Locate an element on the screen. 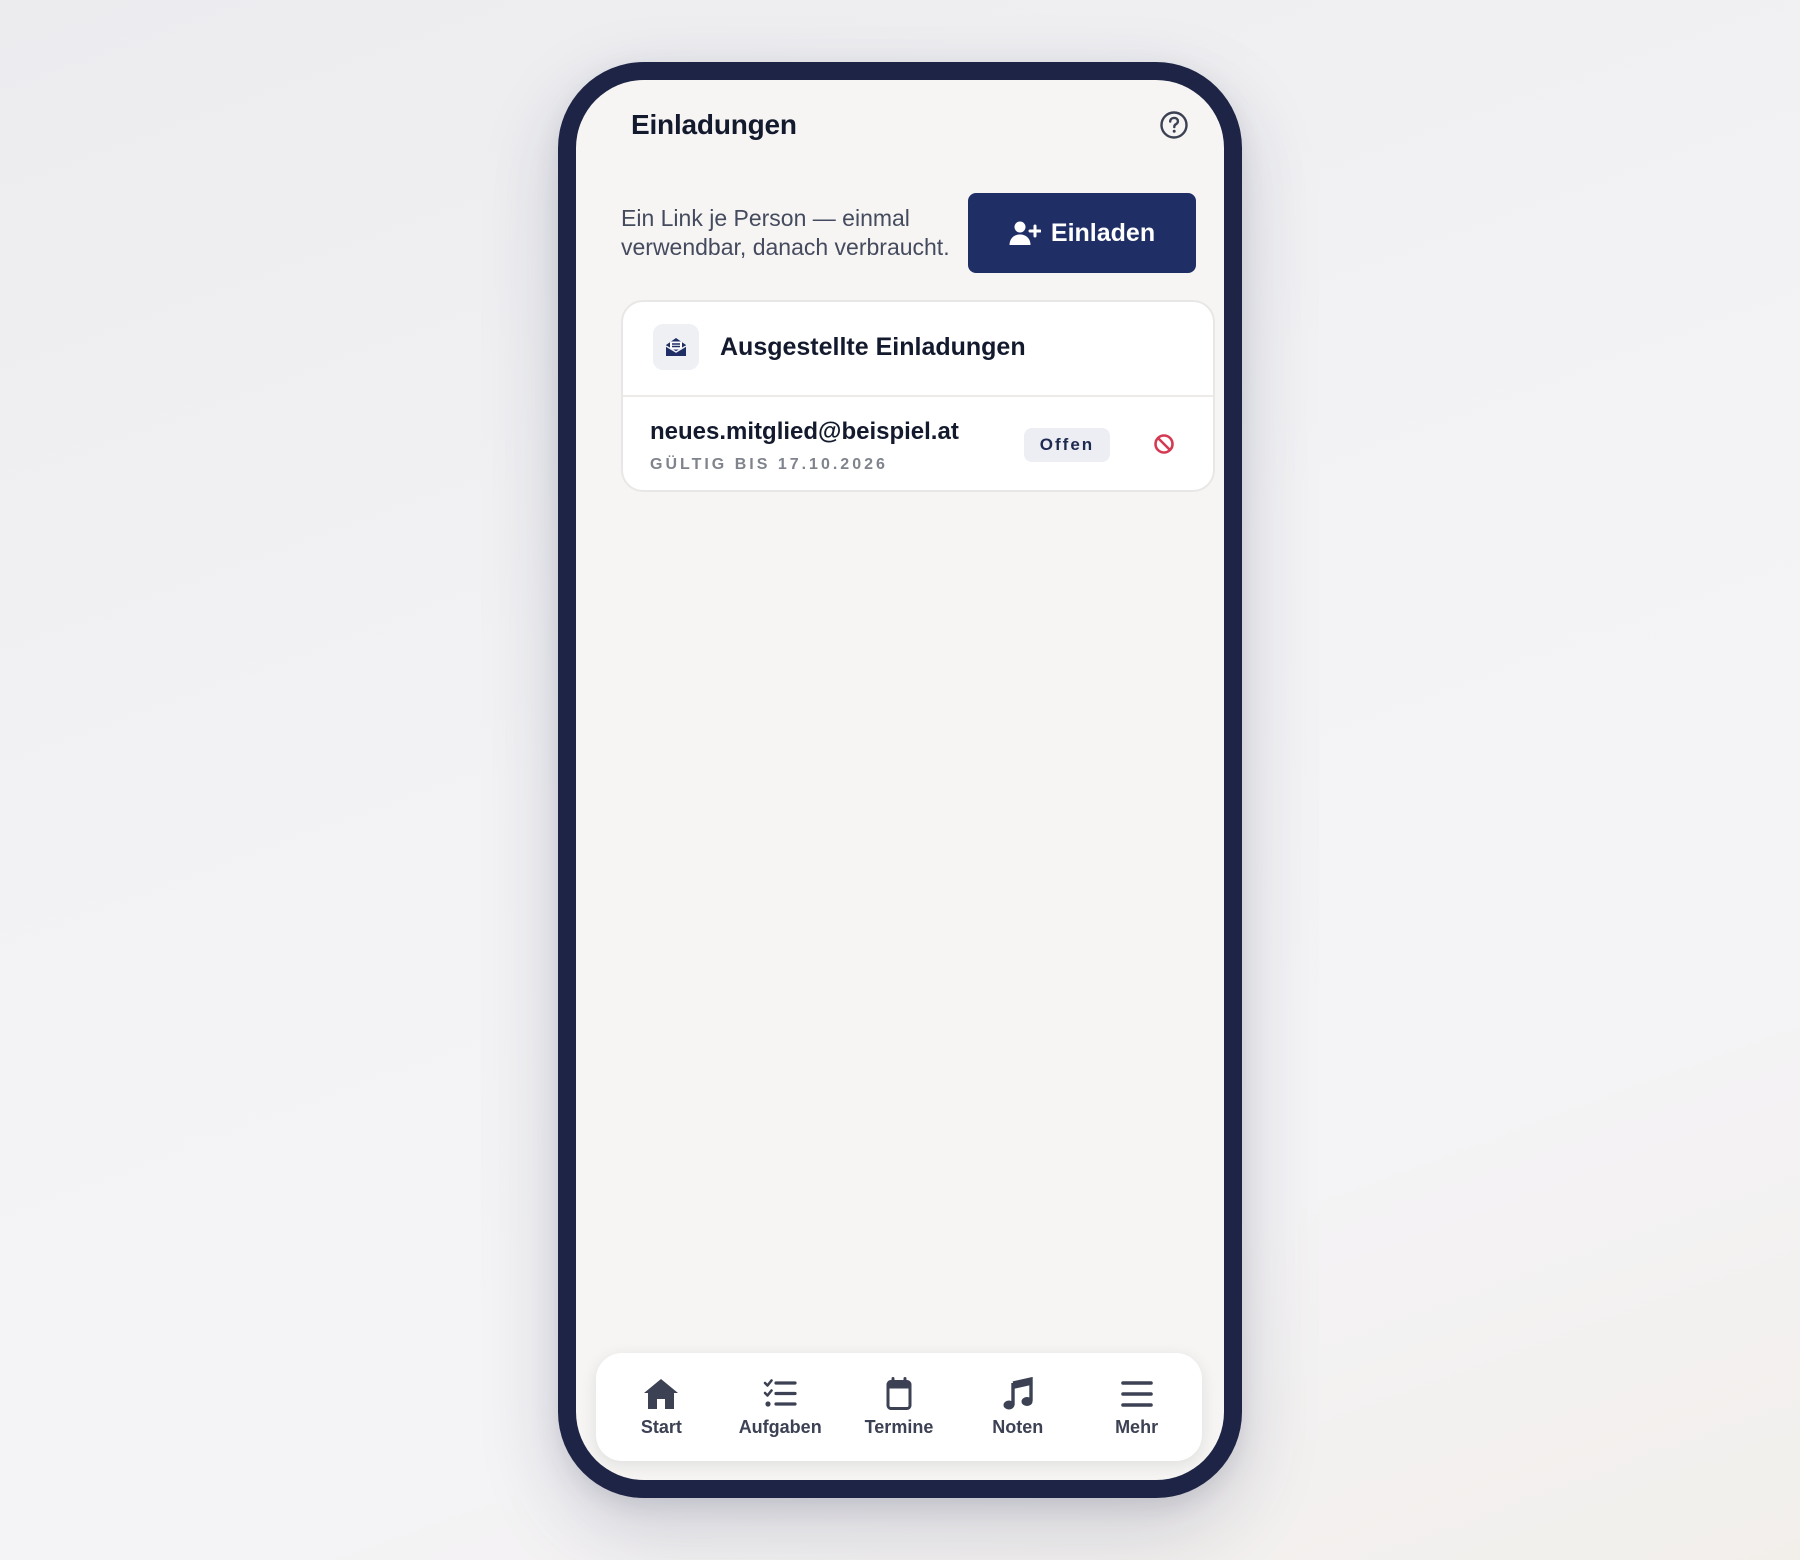  tab-termine: Termine is located at coordinates (899, 1407).